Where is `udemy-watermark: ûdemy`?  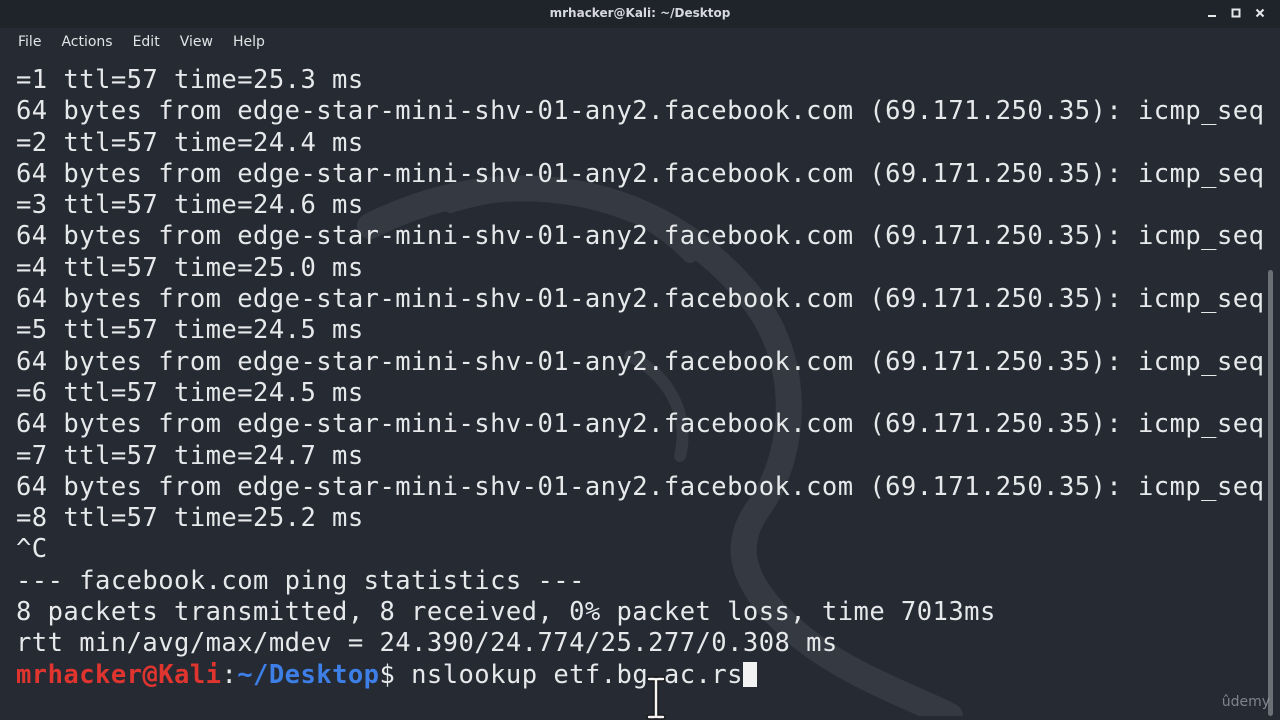
udemy-watermark: ûdemy is located at coordinates (1245, 702).